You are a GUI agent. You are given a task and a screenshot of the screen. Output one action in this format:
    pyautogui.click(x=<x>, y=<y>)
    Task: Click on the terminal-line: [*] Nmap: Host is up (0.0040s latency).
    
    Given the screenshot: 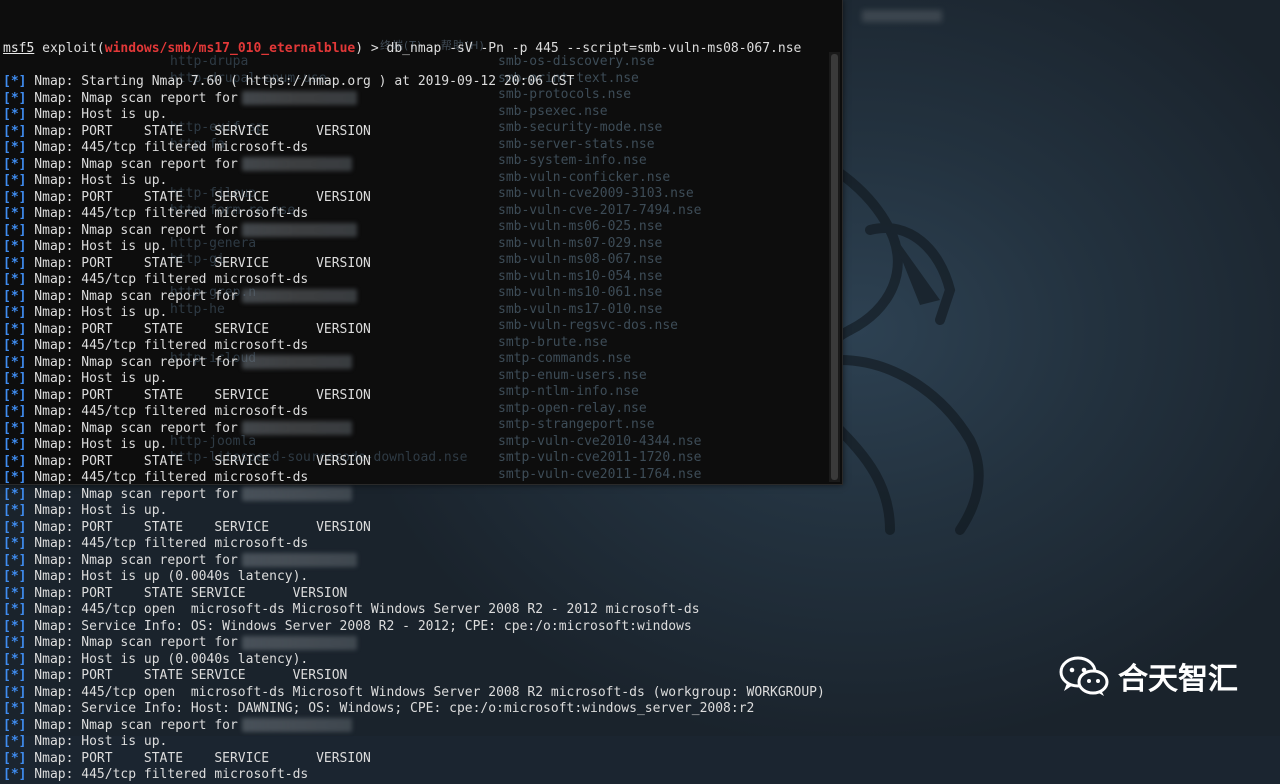 What is the action you would take?
    pyautogui.click(x=414, y=577)
    